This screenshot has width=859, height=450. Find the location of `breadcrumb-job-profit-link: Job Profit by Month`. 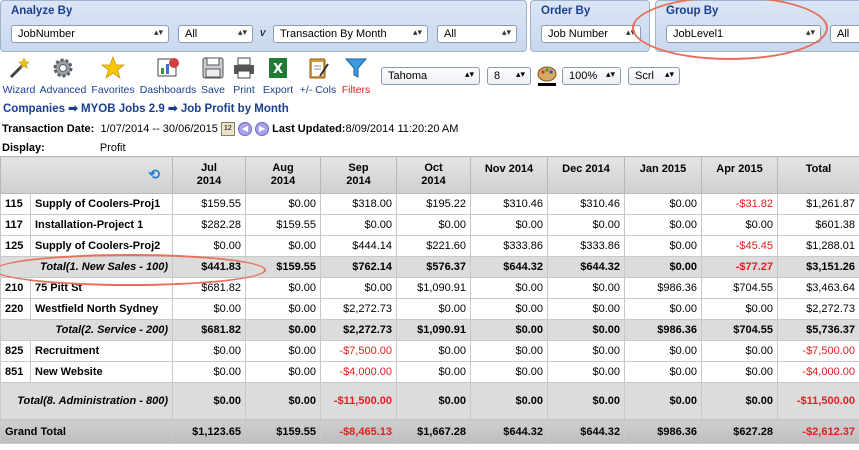

breadcrumb-job-profit-link: Job Profit by Month is located at coordinates (235, 109).